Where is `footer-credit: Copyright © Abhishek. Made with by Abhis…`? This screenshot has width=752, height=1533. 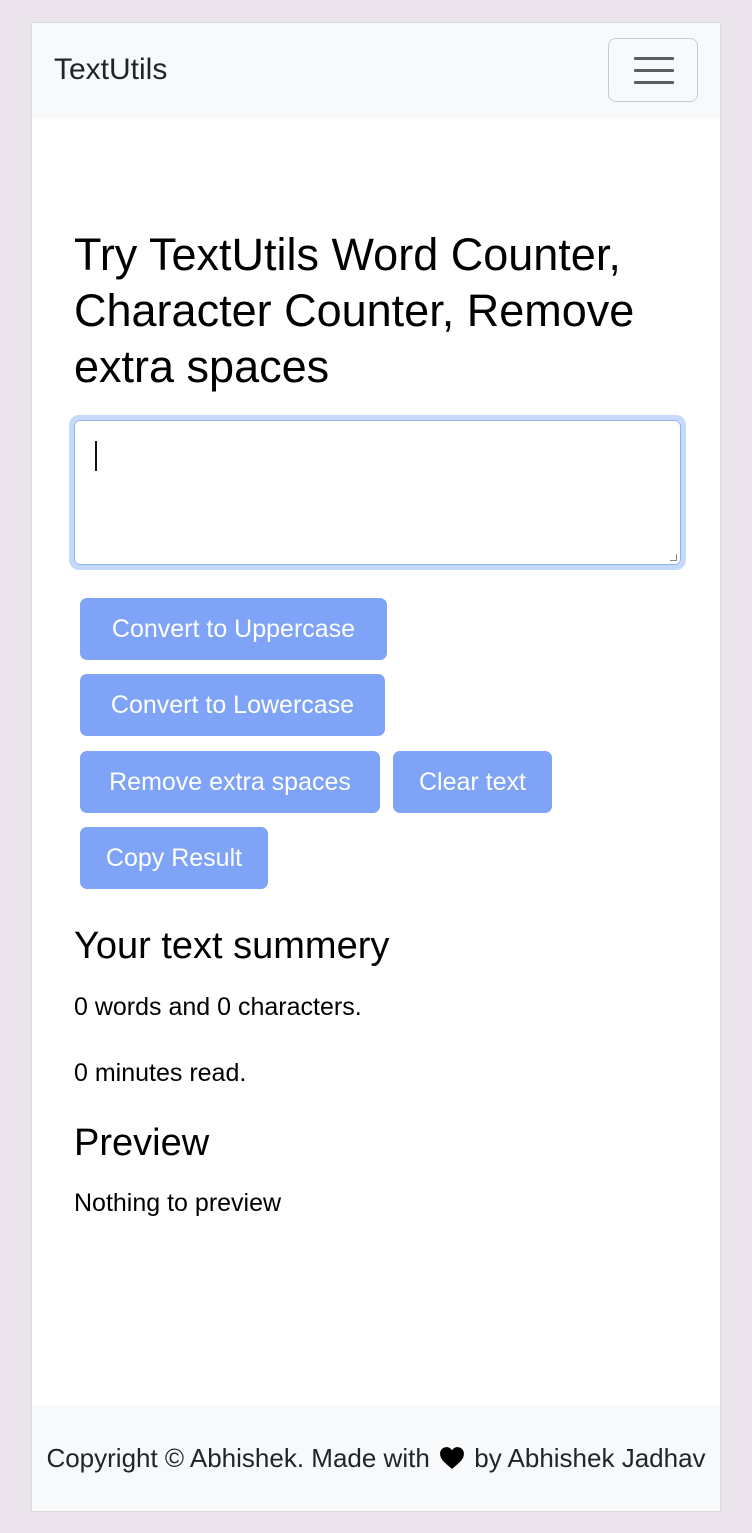
footer-credit: Copyright © Abhishek. Made with by Abhis… is located at coordinates (376, 1460).